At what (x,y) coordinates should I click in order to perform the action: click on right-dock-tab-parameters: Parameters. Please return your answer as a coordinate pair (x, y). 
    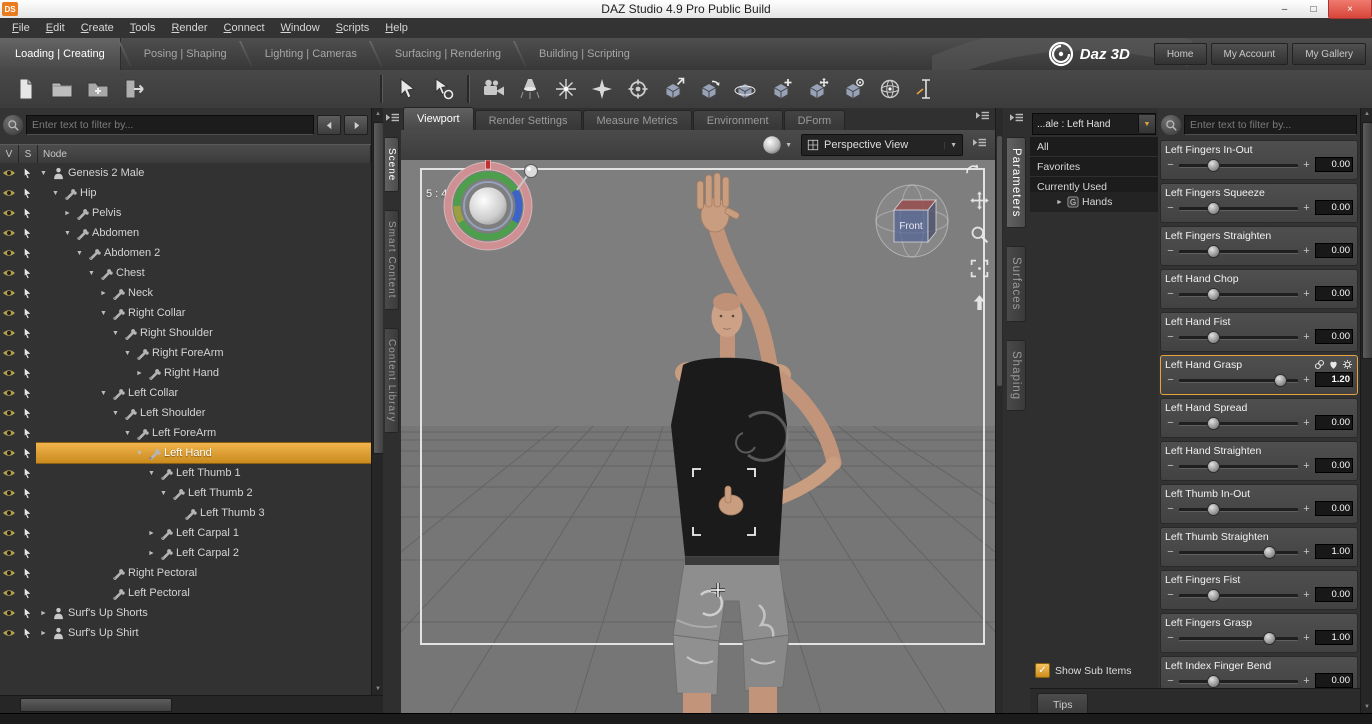
    Looking at the image, I should click on (1016, 183).